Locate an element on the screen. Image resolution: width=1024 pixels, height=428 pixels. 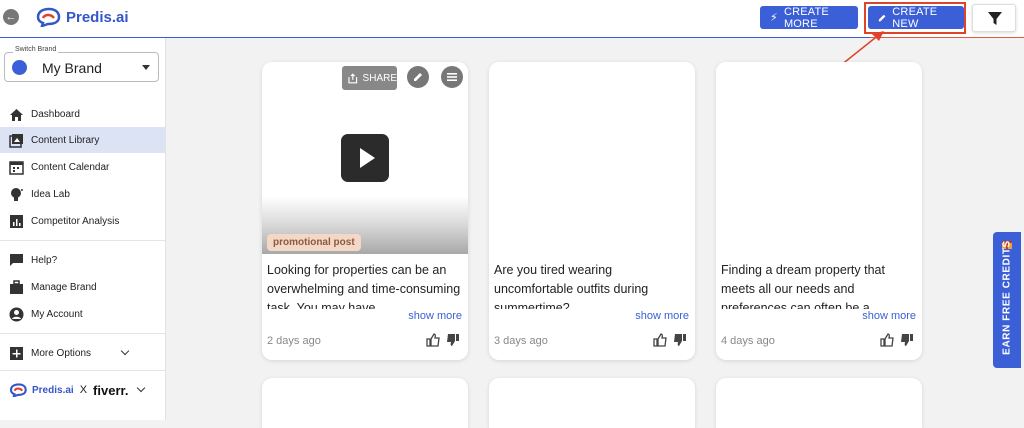
chat-icon is located at coordinates (16, 259).